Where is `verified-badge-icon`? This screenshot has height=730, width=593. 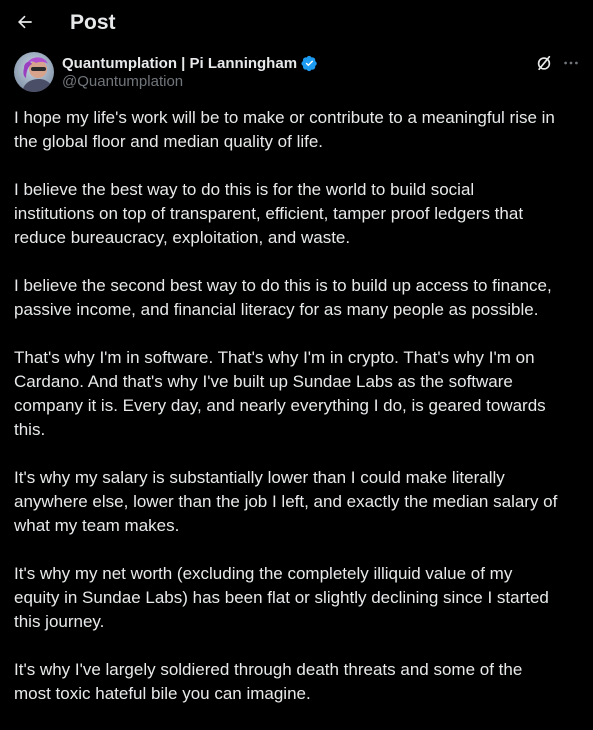 verified-badge-icon is located at coordinates (309, 63).